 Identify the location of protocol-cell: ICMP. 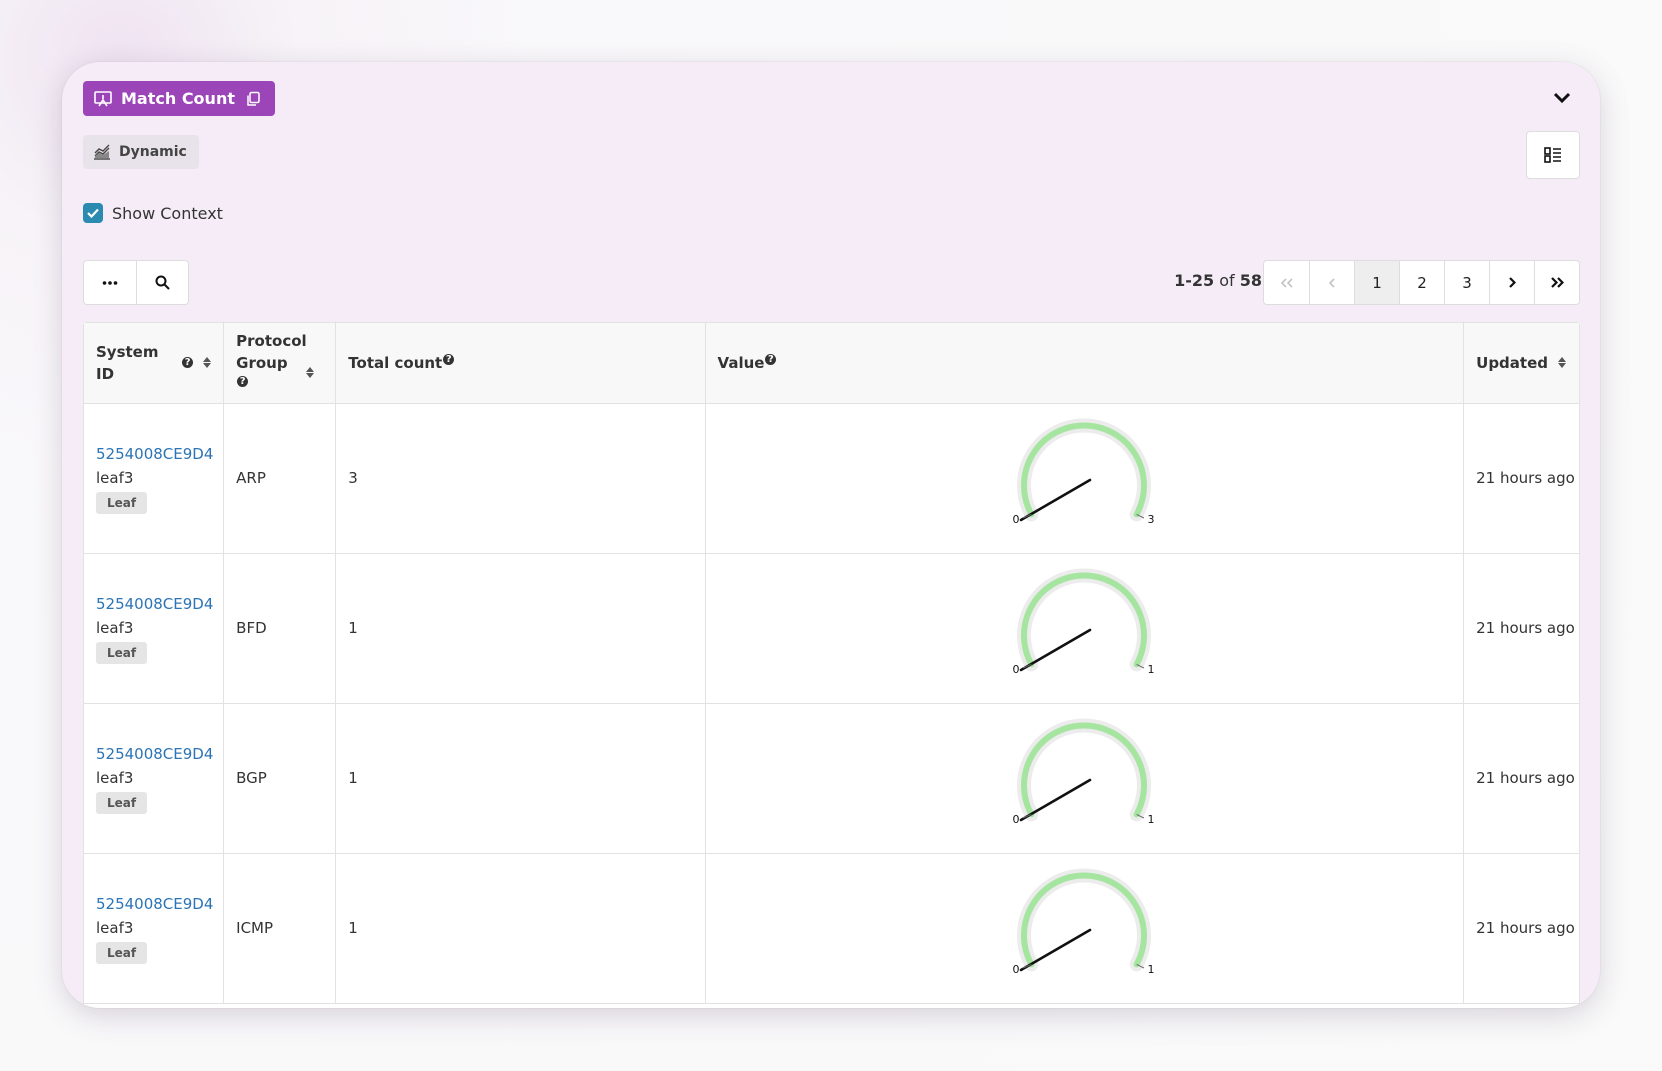
(280, 928).